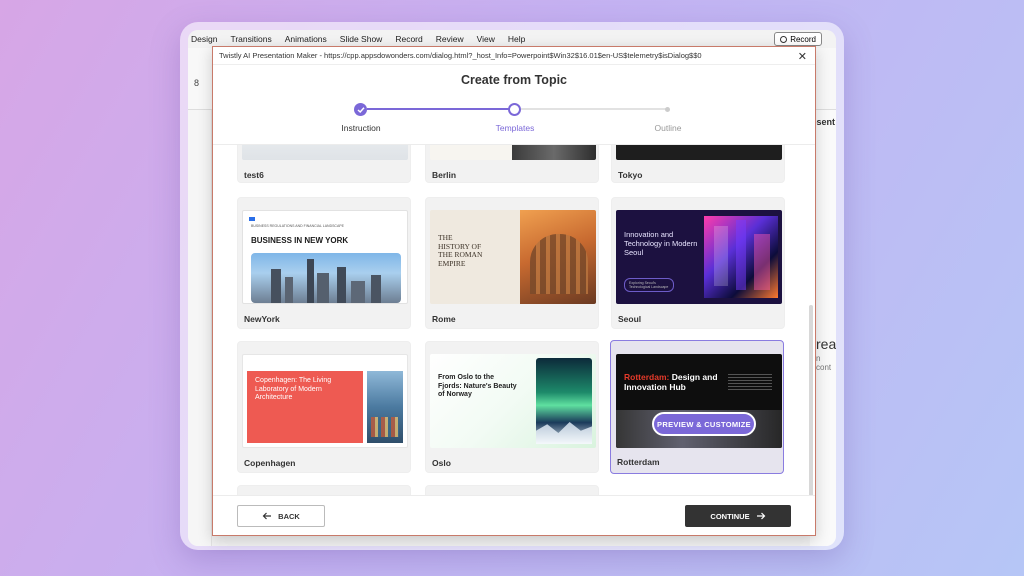 This screenshot has height=576, width=1024. I want to click on step-outline-dot, so click(667, 109).